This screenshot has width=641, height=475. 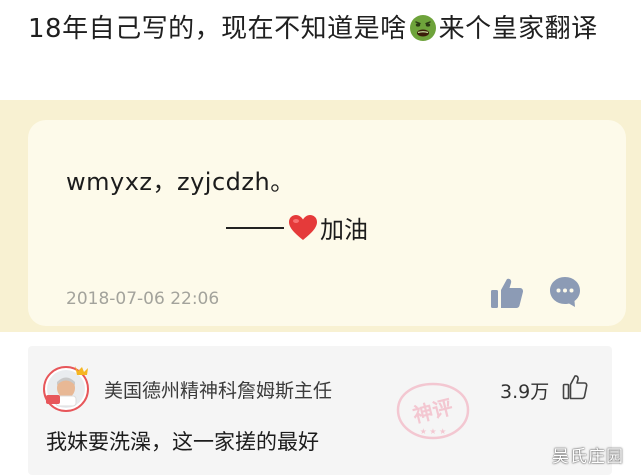 I want to click on stamp-text: 神评, so click(x=432, y=411).